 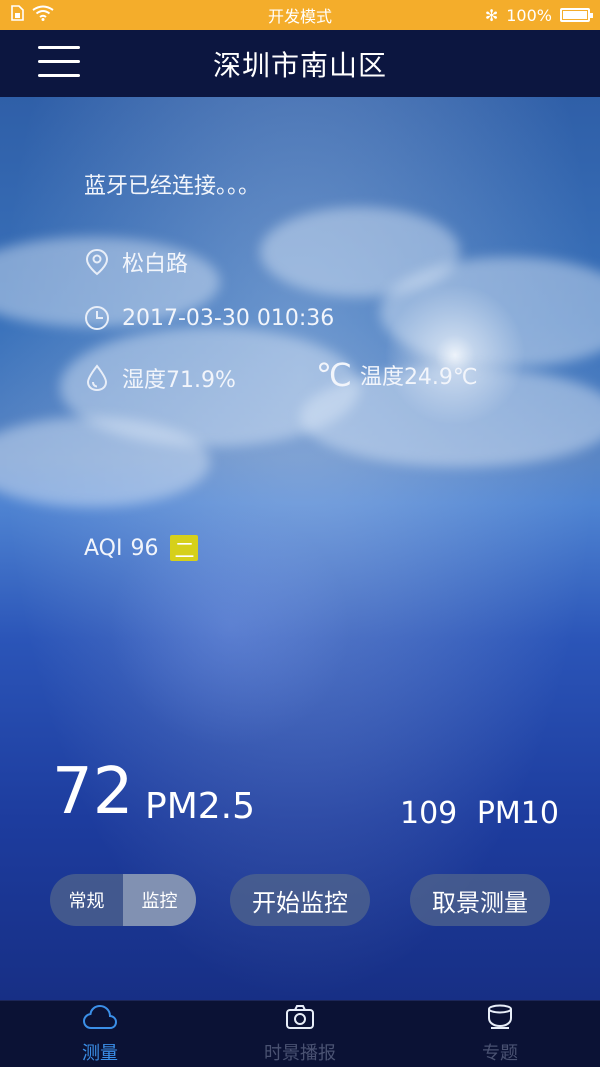 I want to click on page-title: 深圳市南山区, so click(x=299, y=65).